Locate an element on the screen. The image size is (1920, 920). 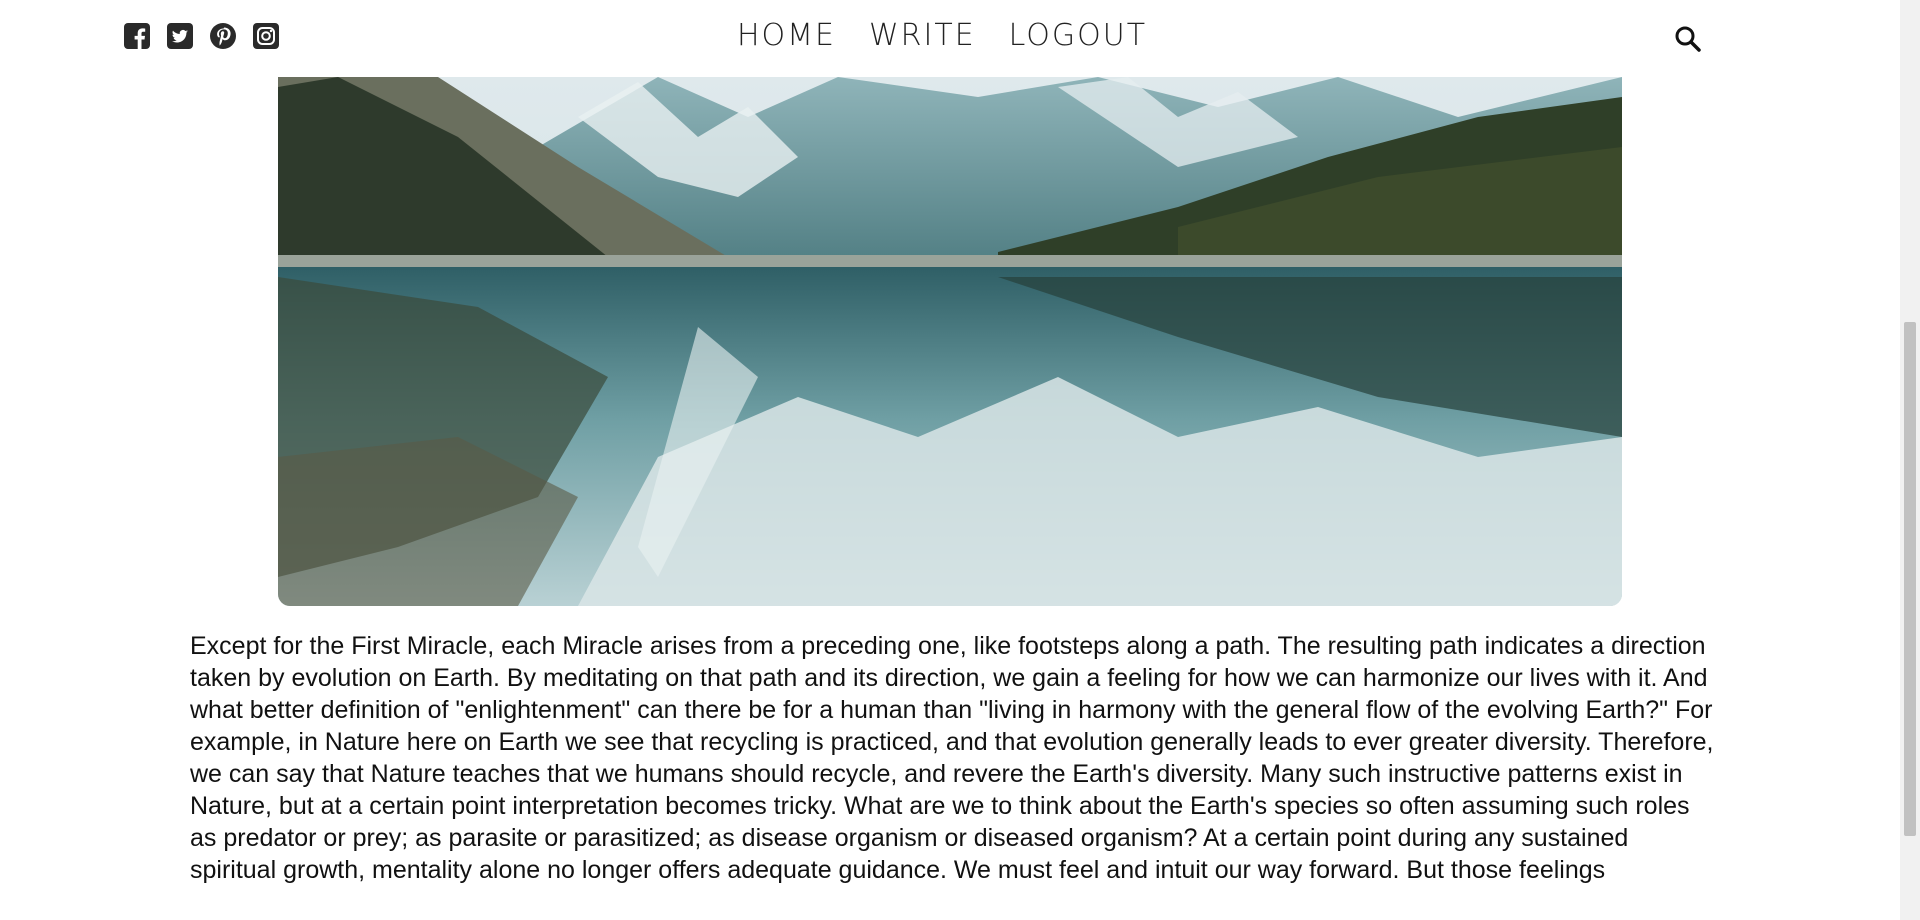
instagram-icon is located at coordinates (266, 36).